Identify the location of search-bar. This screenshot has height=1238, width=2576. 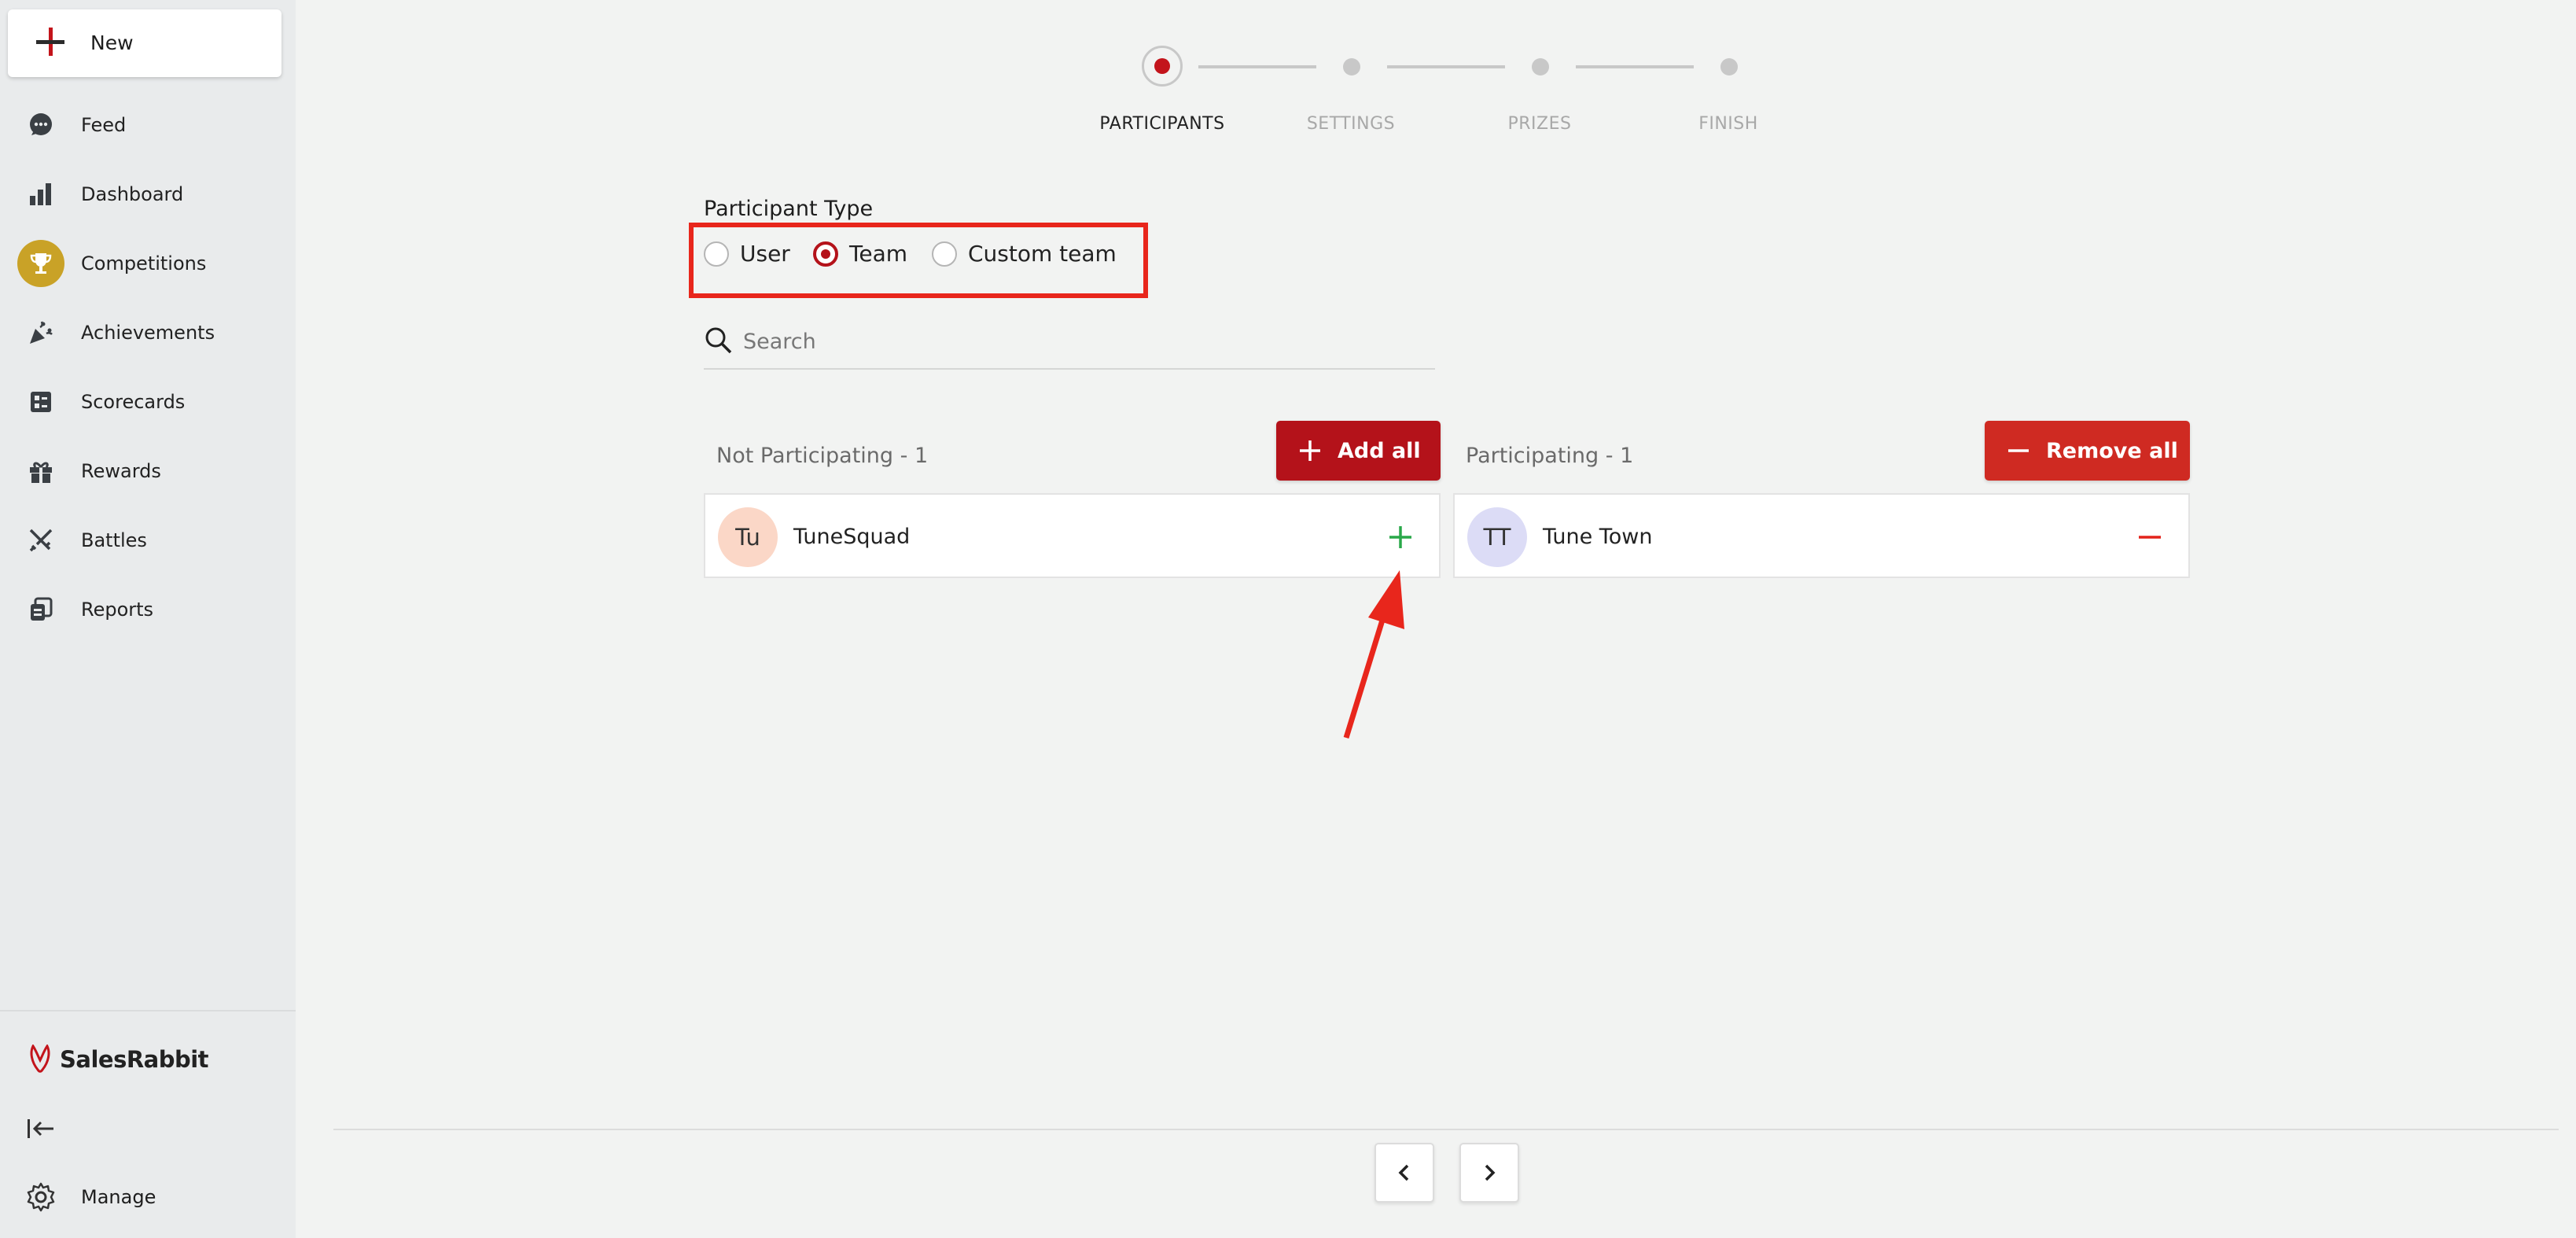
(1069, 344).